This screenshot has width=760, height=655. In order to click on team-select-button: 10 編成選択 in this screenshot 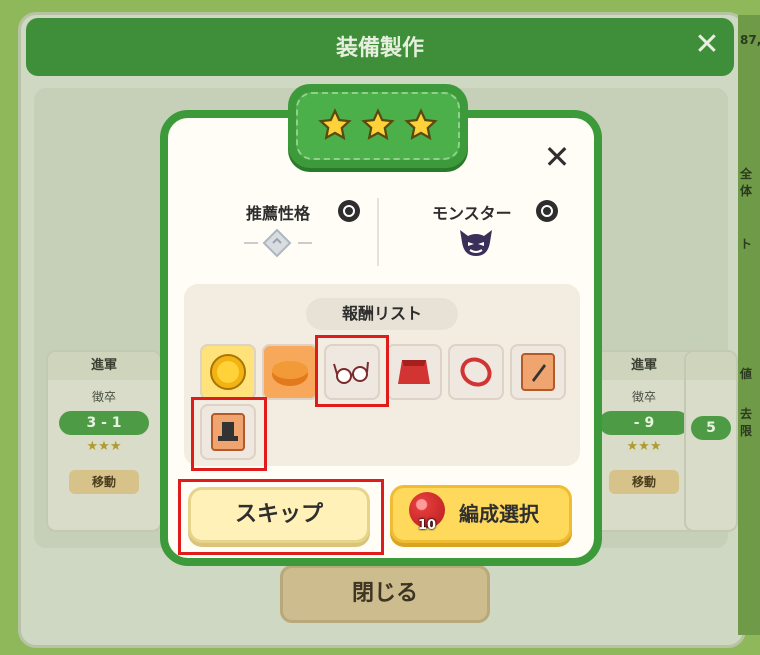, I will do `click(481, 514)`.